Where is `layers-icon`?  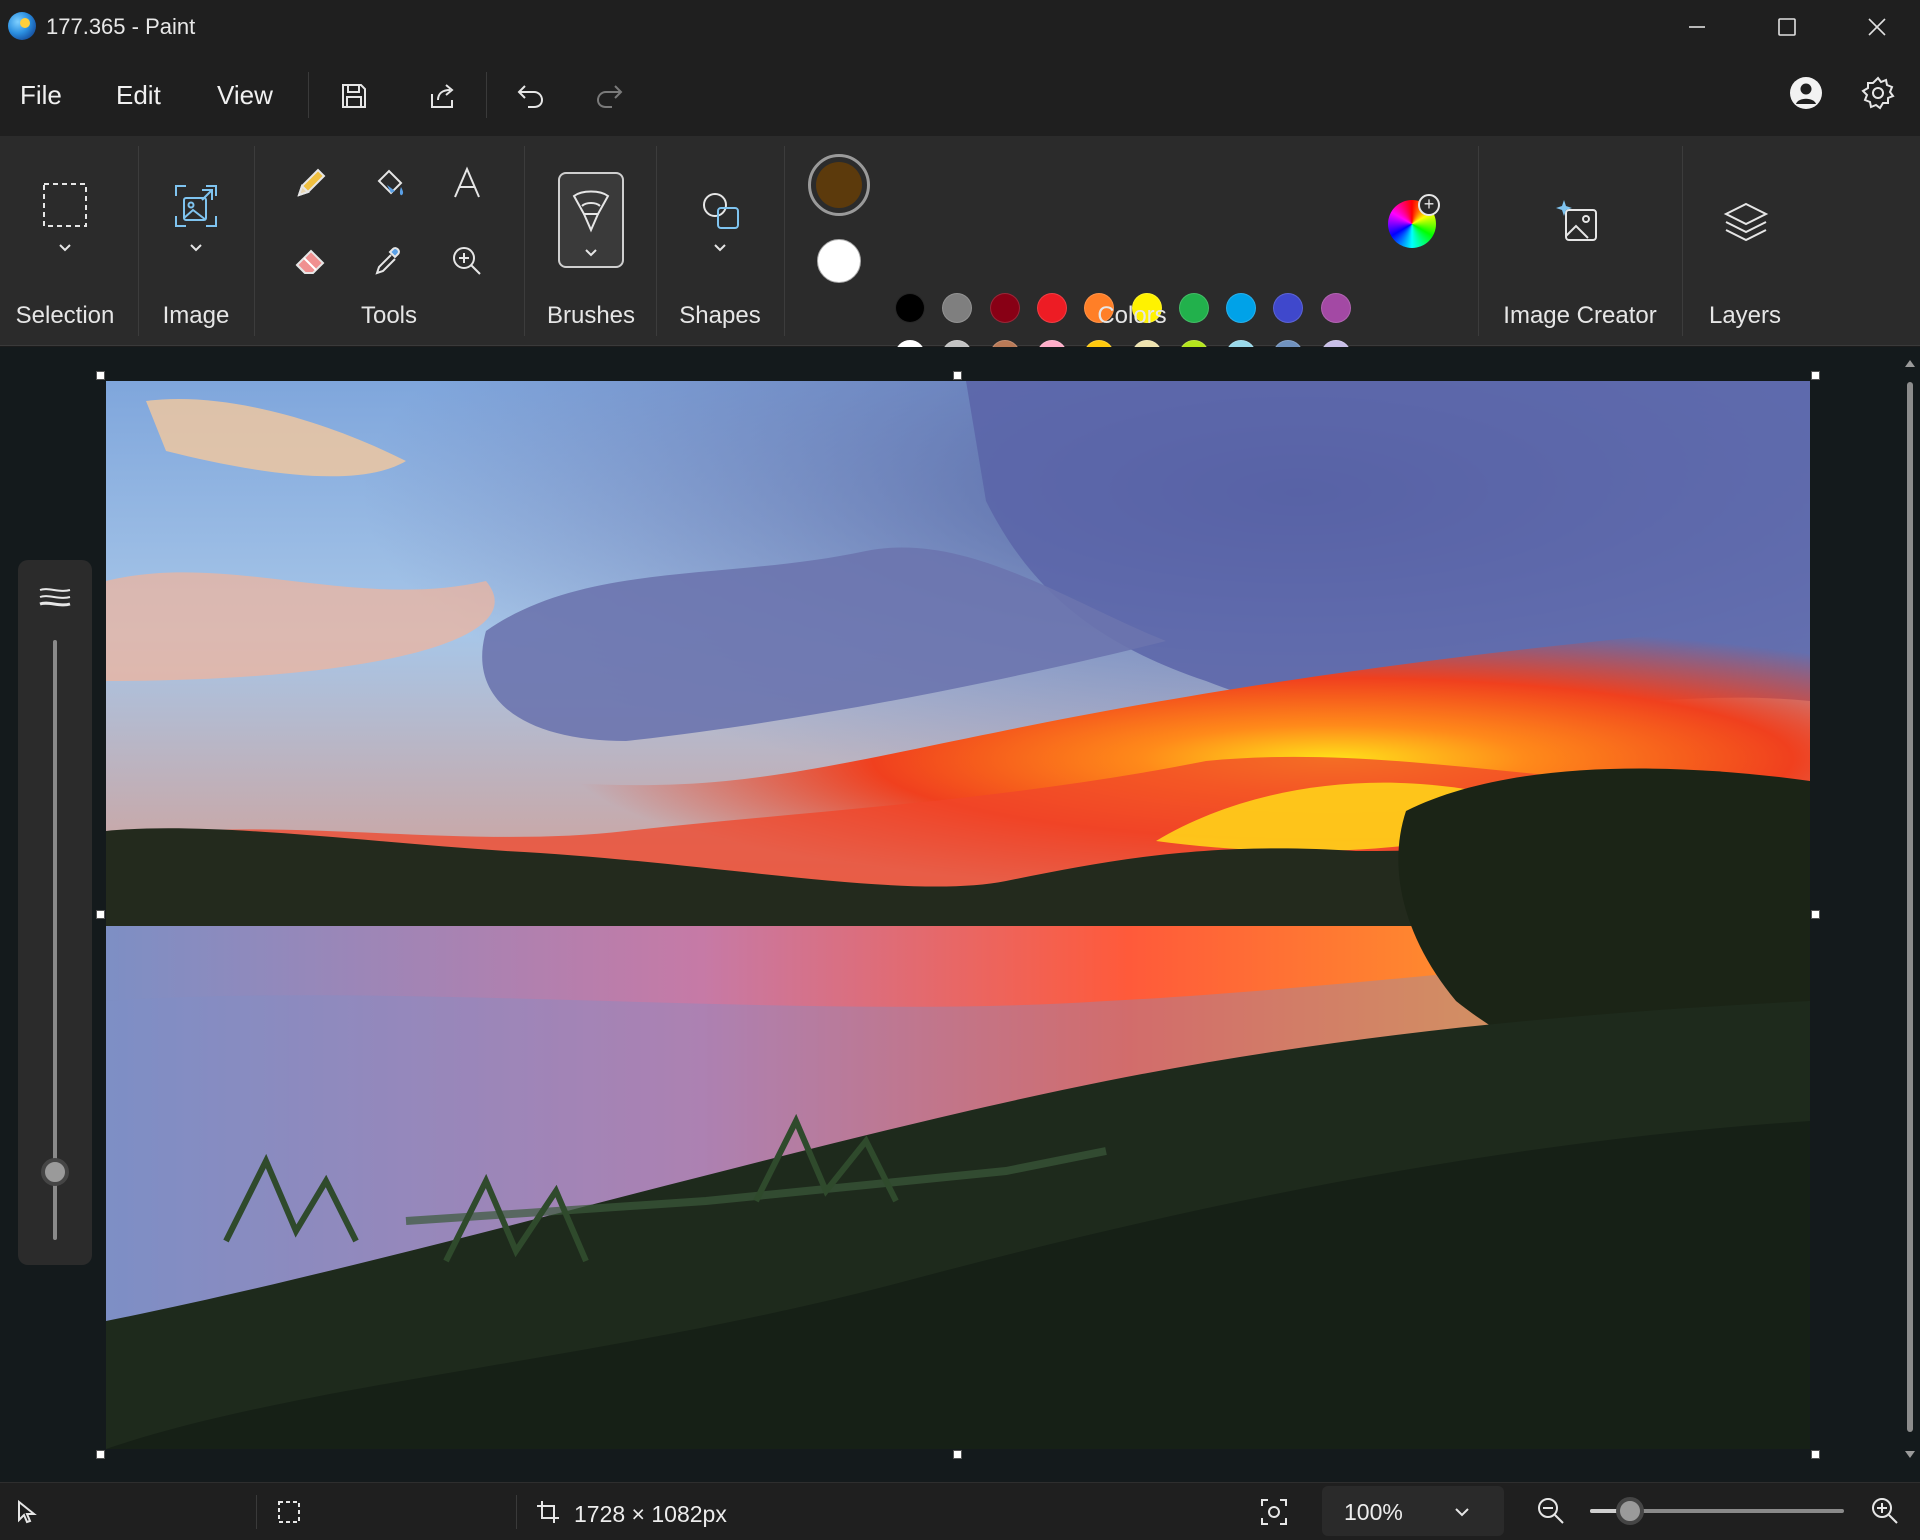 layers-icon is located at coordinates (1746, 222).